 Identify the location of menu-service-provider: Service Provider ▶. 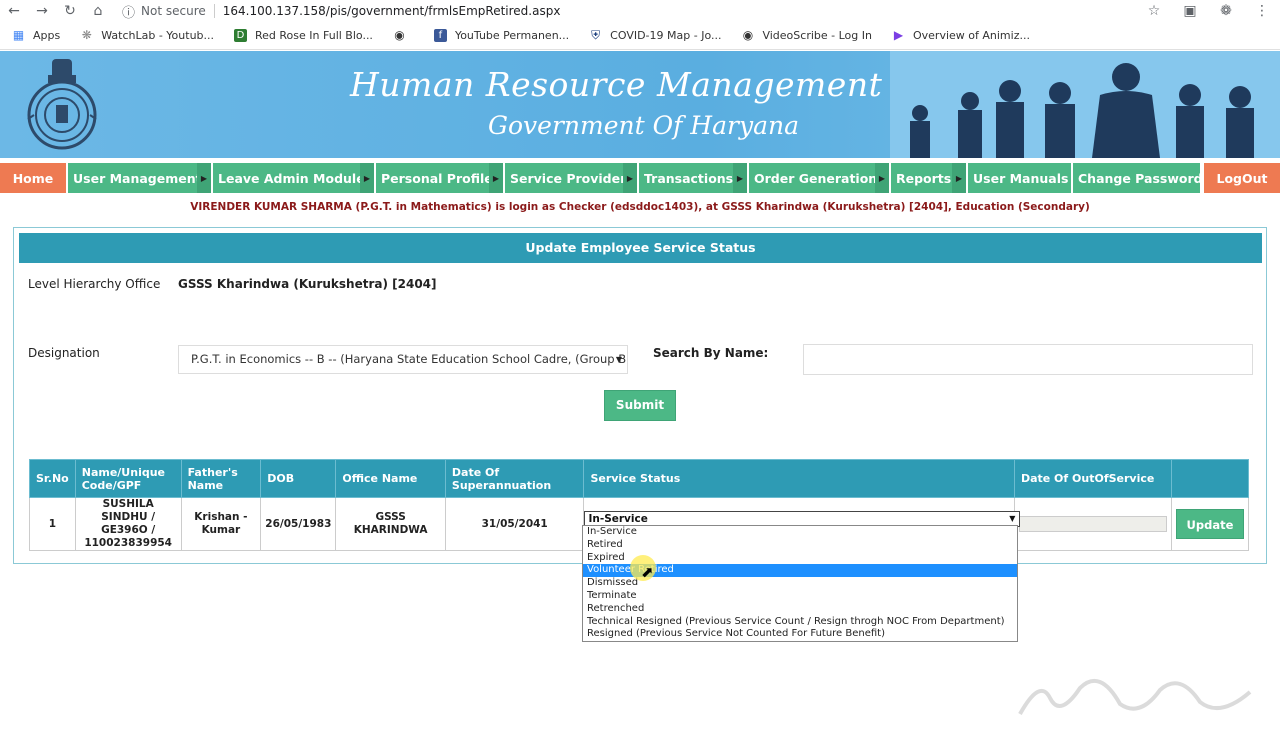
(571, 178).